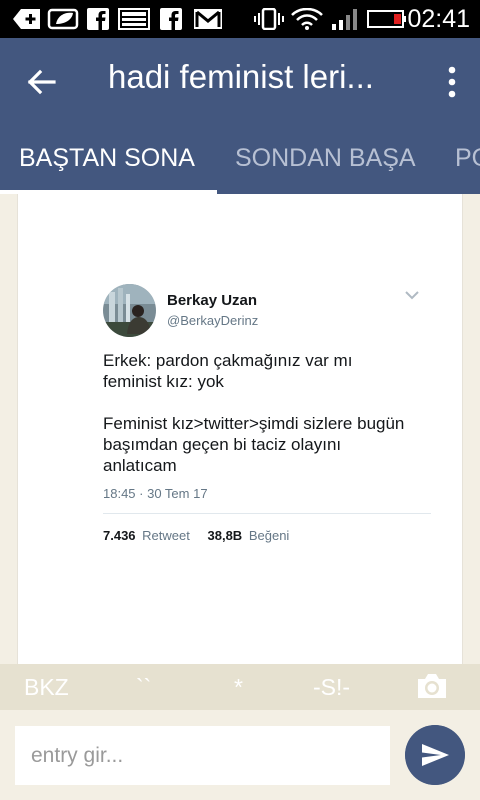  What do you see at coordinates (155, 493) in the screenshot?
I see `tweet-timestamp: 18:45 · 30 Tem 17` at bounding box center [155, 493].